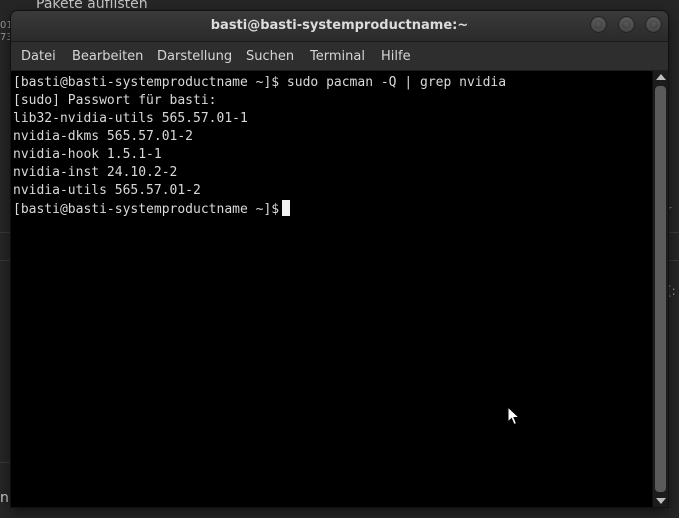  Describe the element at coordinates (95, 172) in the screenshot. I see `terminal-line: nvidia-inst 24.10.2-2` at that location.